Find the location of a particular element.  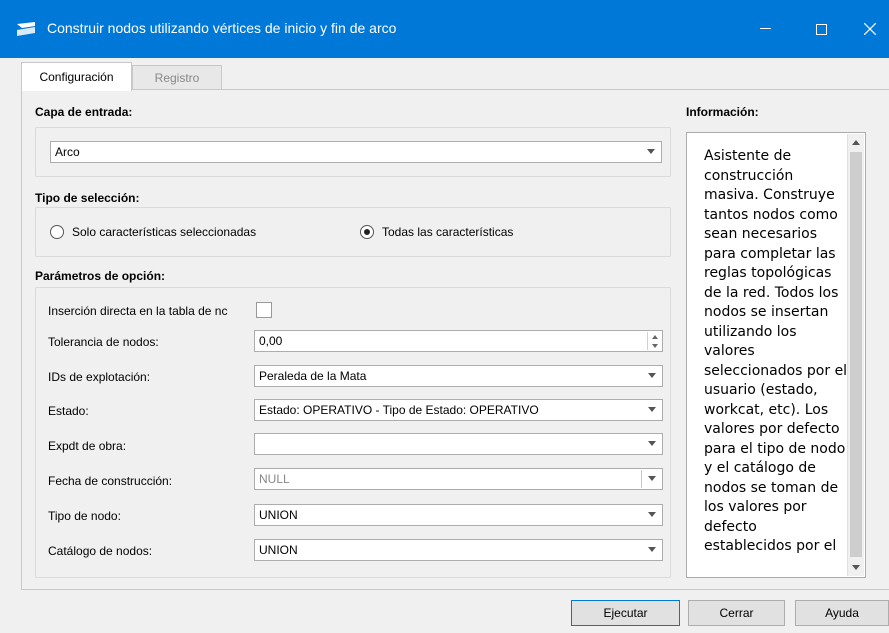

exploitation-label: IDs de explotación: is located at coordinates (99, 377).